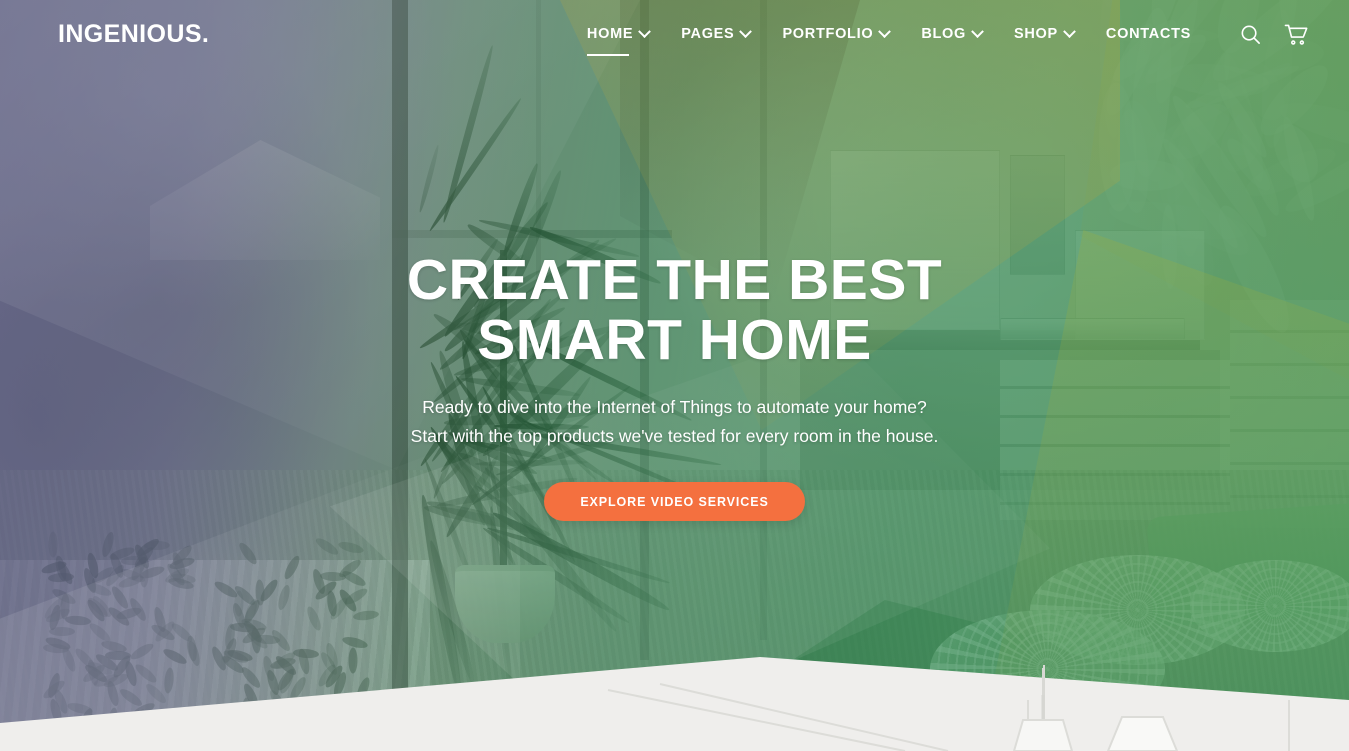 The height and width of the screenshot is (751, 1349). I want to click on nav-label-blog: BLOG, so click(944, 34).